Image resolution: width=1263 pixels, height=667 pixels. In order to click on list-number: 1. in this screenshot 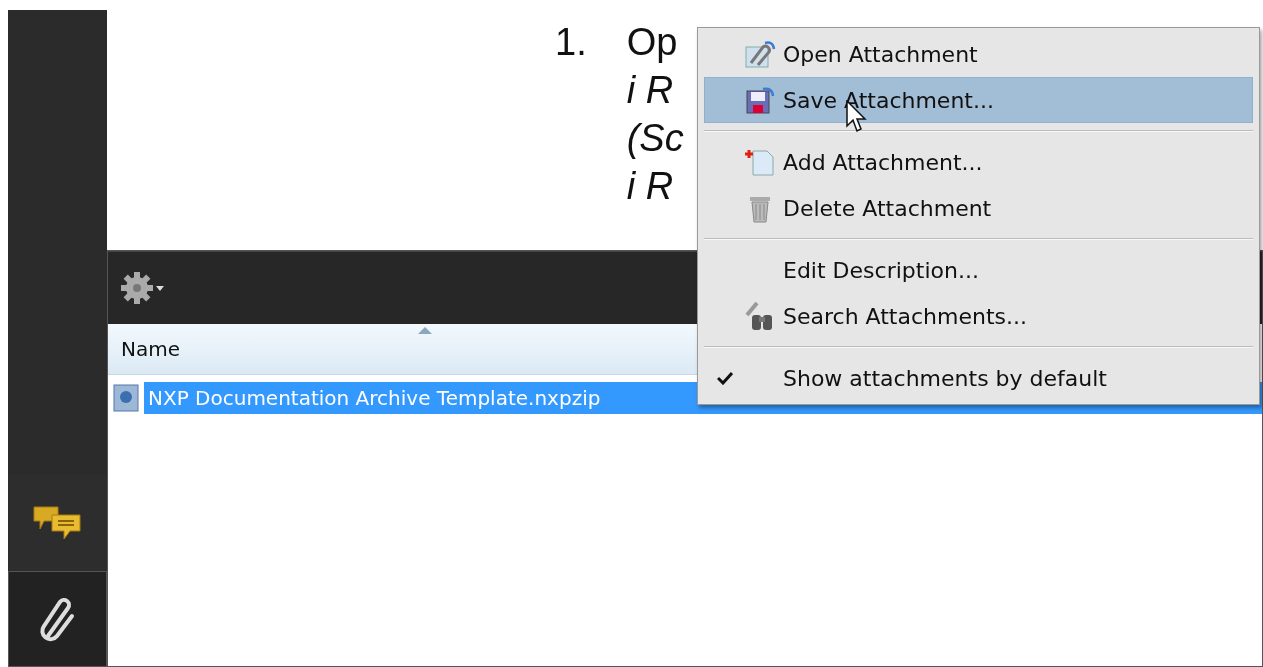, I will do `click(571, 42)`.